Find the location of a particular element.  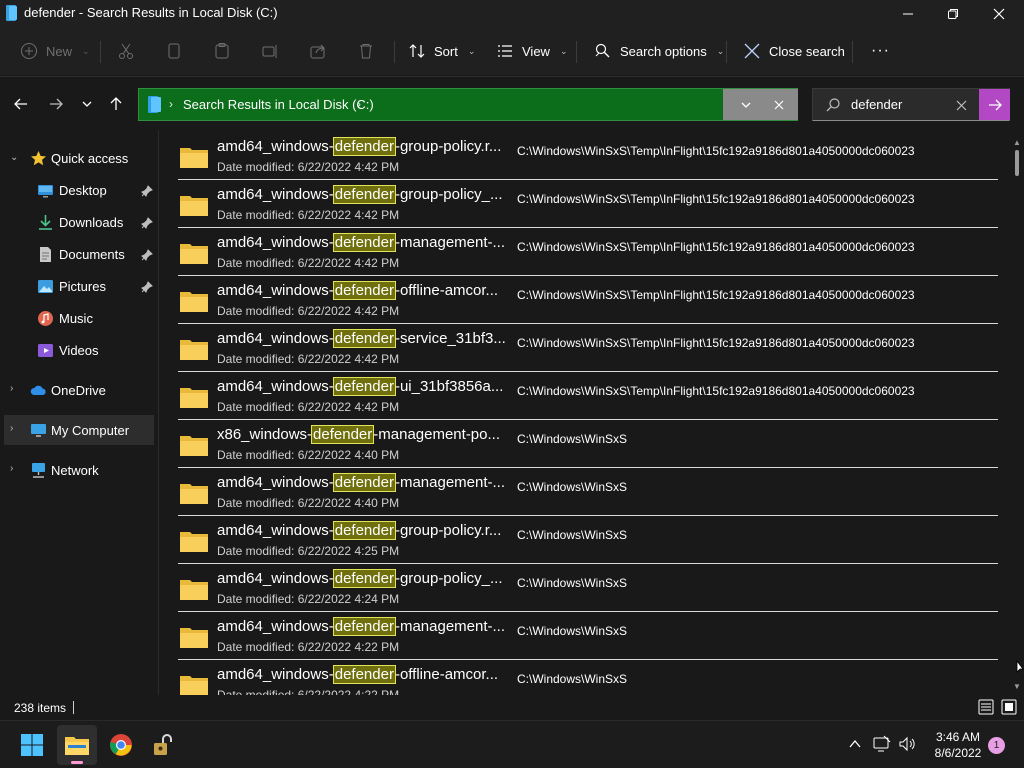

chrome-taskbar-button is located at coordinates (121, 745).